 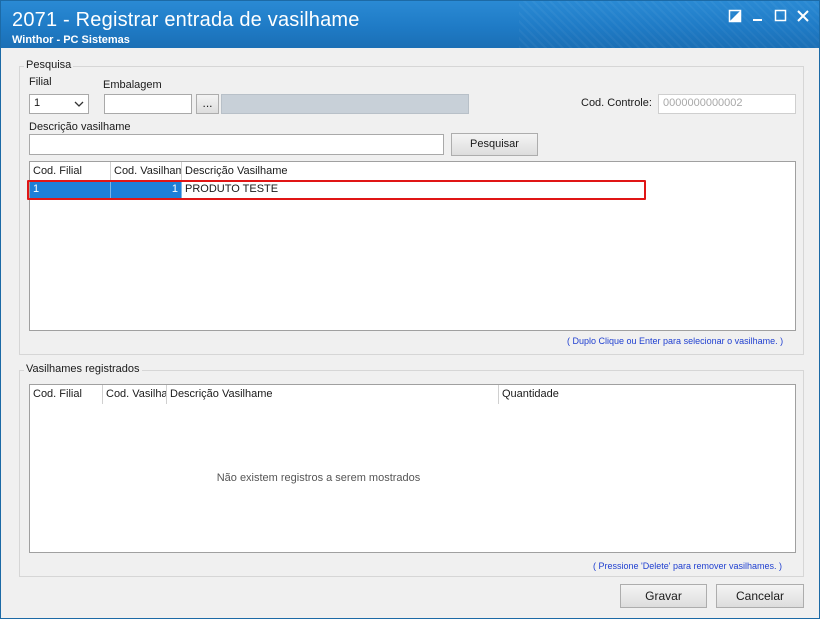 I want to click on pesquisa-legend: Pesquisa, so click(x=49, y=65).